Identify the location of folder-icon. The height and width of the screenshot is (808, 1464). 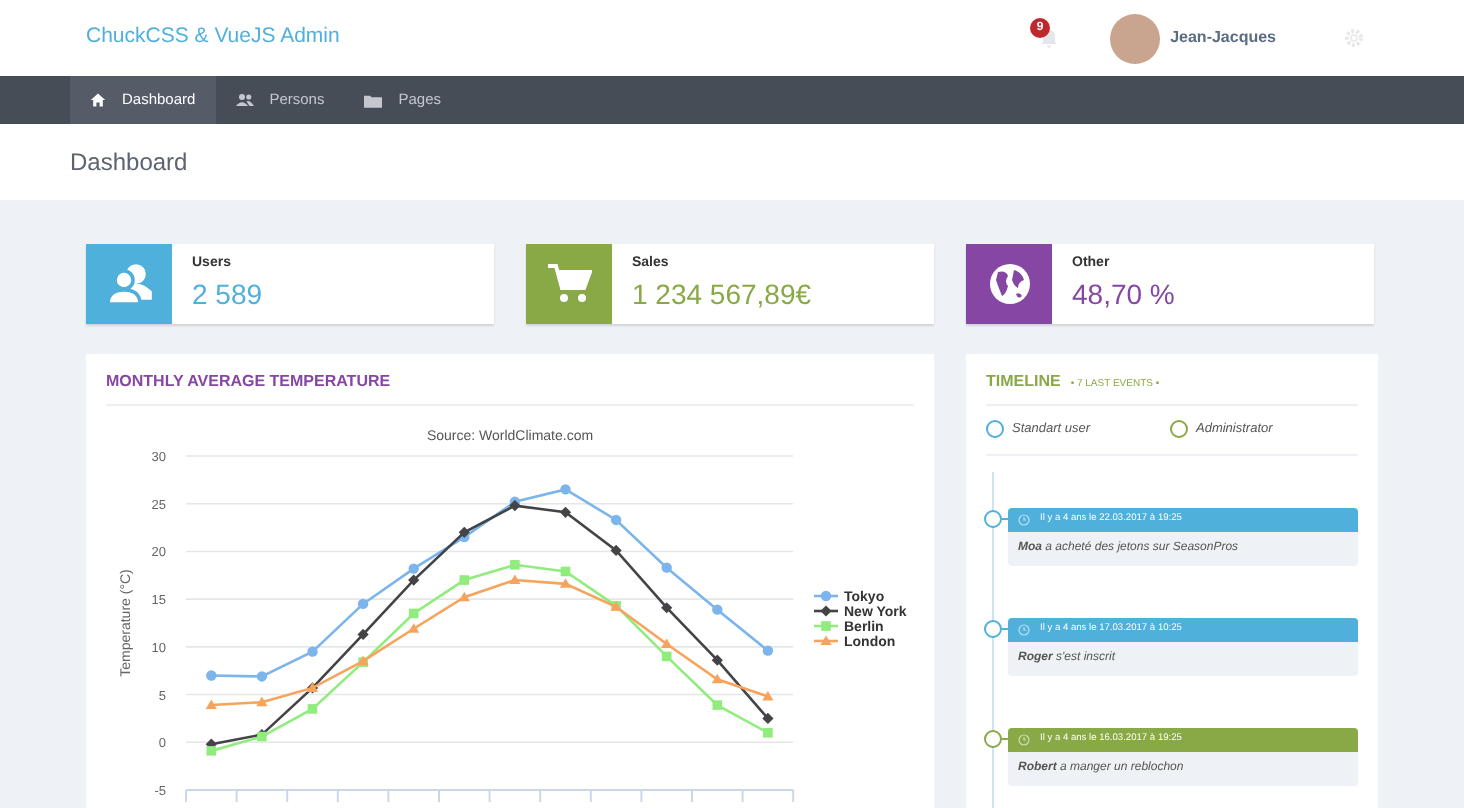
(373, 100).